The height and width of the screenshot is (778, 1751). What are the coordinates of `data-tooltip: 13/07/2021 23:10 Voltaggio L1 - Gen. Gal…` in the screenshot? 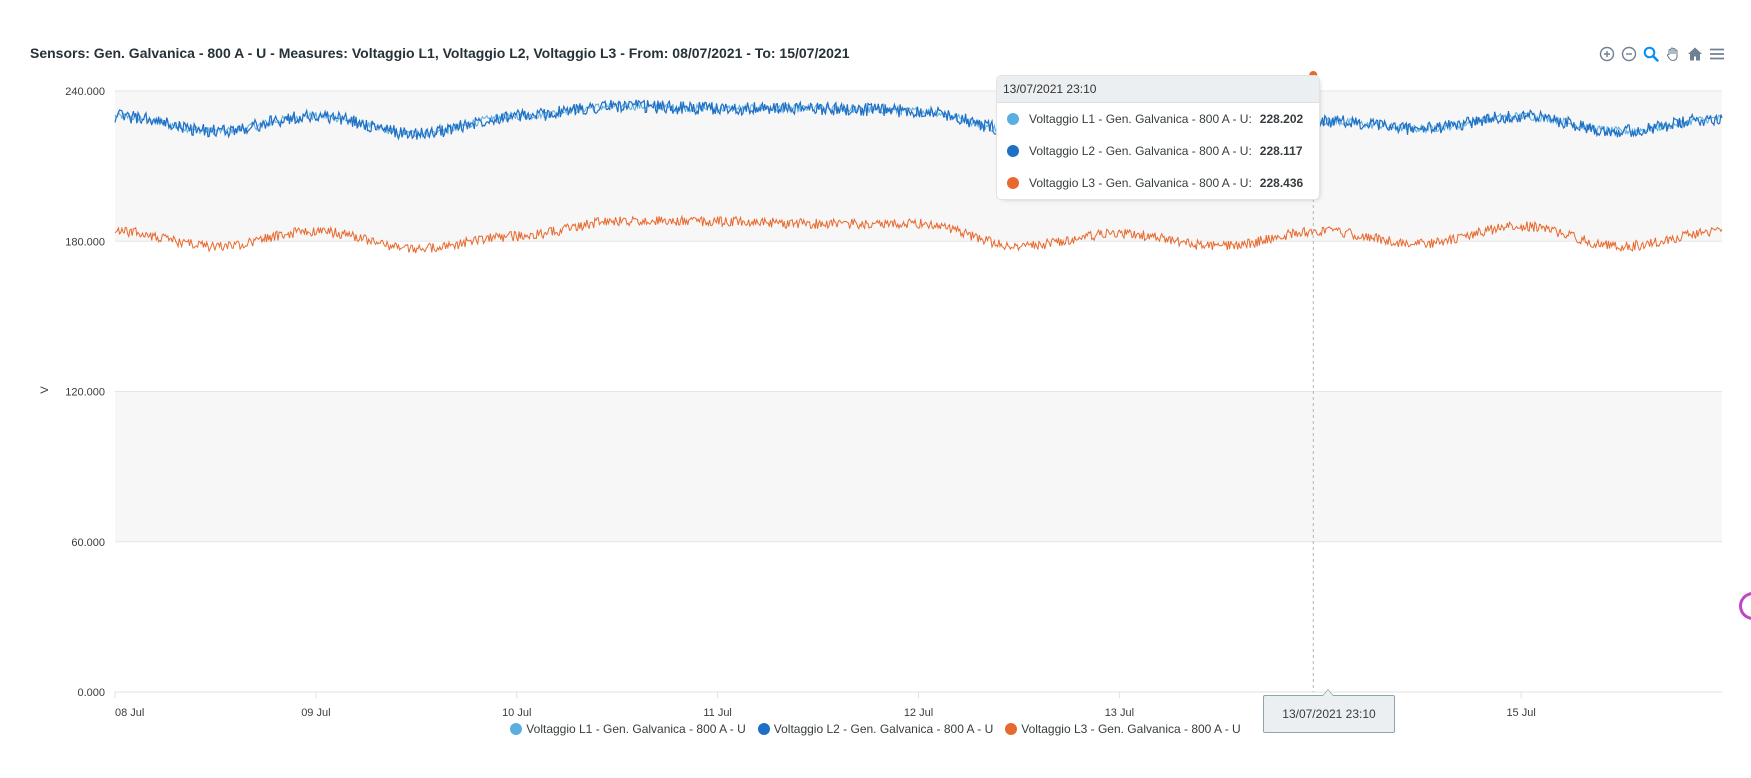 It's located at (1158, 137).